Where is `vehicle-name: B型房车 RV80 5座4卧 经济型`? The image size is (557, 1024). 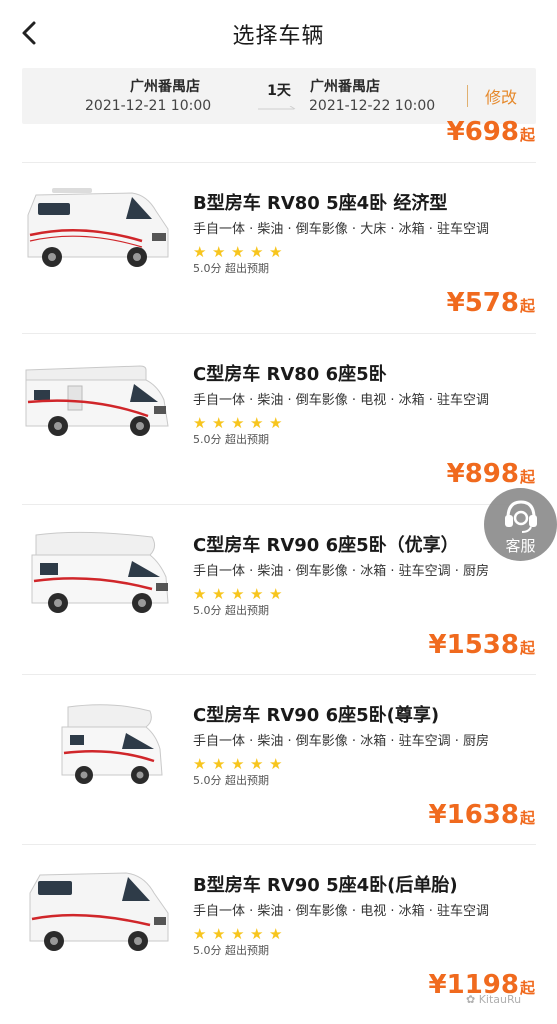 vehicle-name: B型房车 RV80 5座4卧 经济型 is located at coordinates (320, 203).